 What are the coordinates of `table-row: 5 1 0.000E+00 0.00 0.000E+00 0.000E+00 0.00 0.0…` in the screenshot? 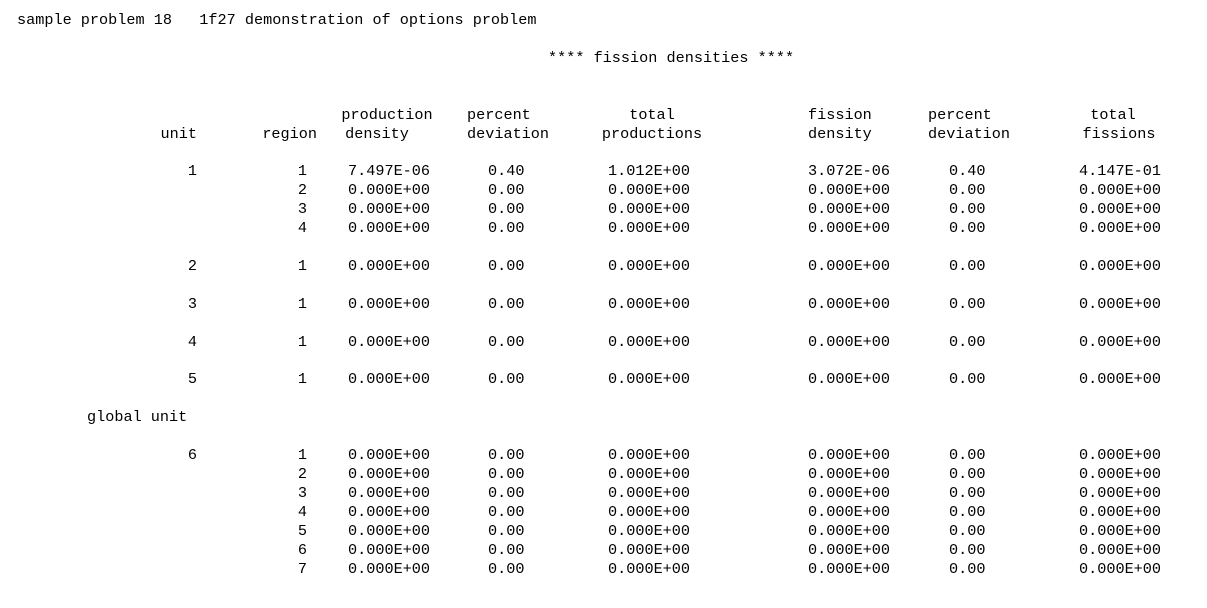 It's located at (603, 379).